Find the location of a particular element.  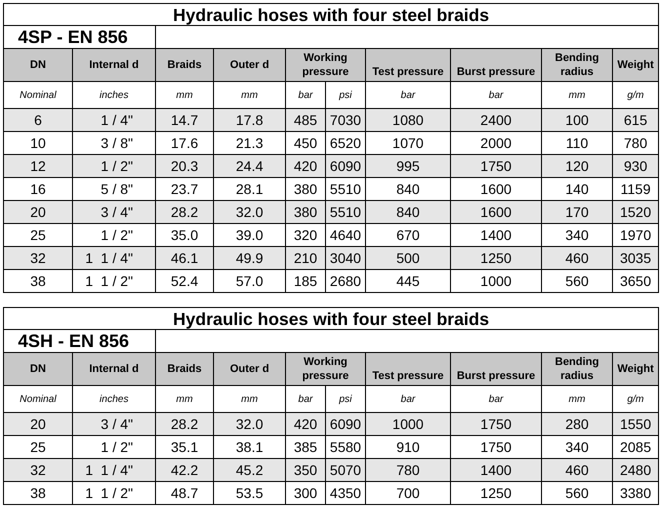

table-cell: 53.5 is located at coordinates (250, 493).